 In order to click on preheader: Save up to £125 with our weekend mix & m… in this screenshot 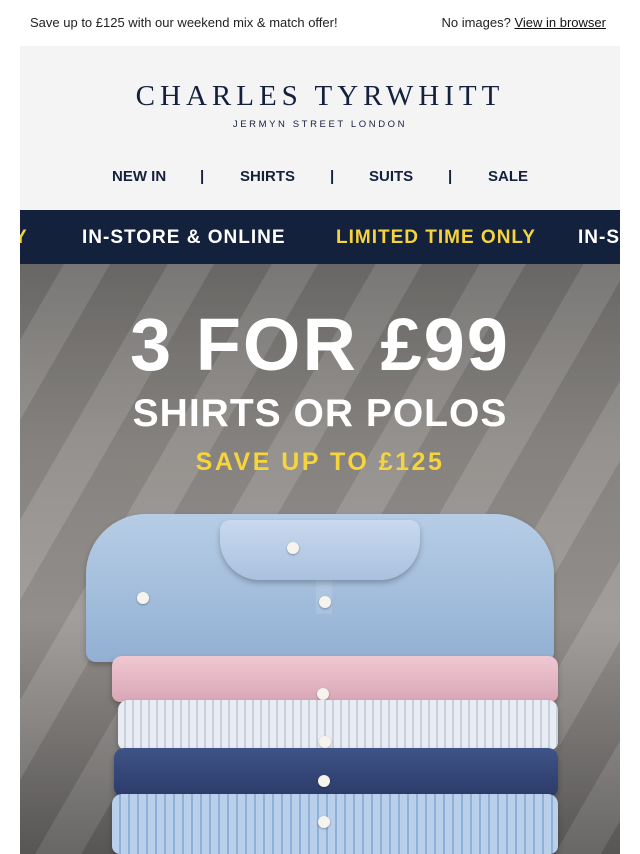, I will do `click(320, 23)`.